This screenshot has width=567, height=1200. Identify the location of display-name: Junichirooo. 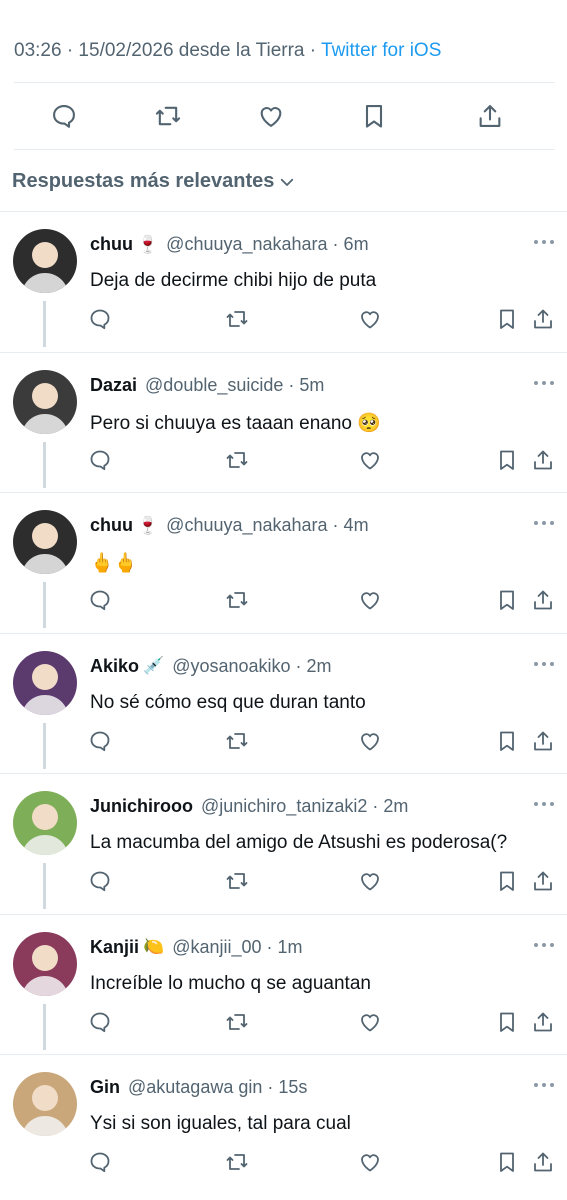
(141, 806).